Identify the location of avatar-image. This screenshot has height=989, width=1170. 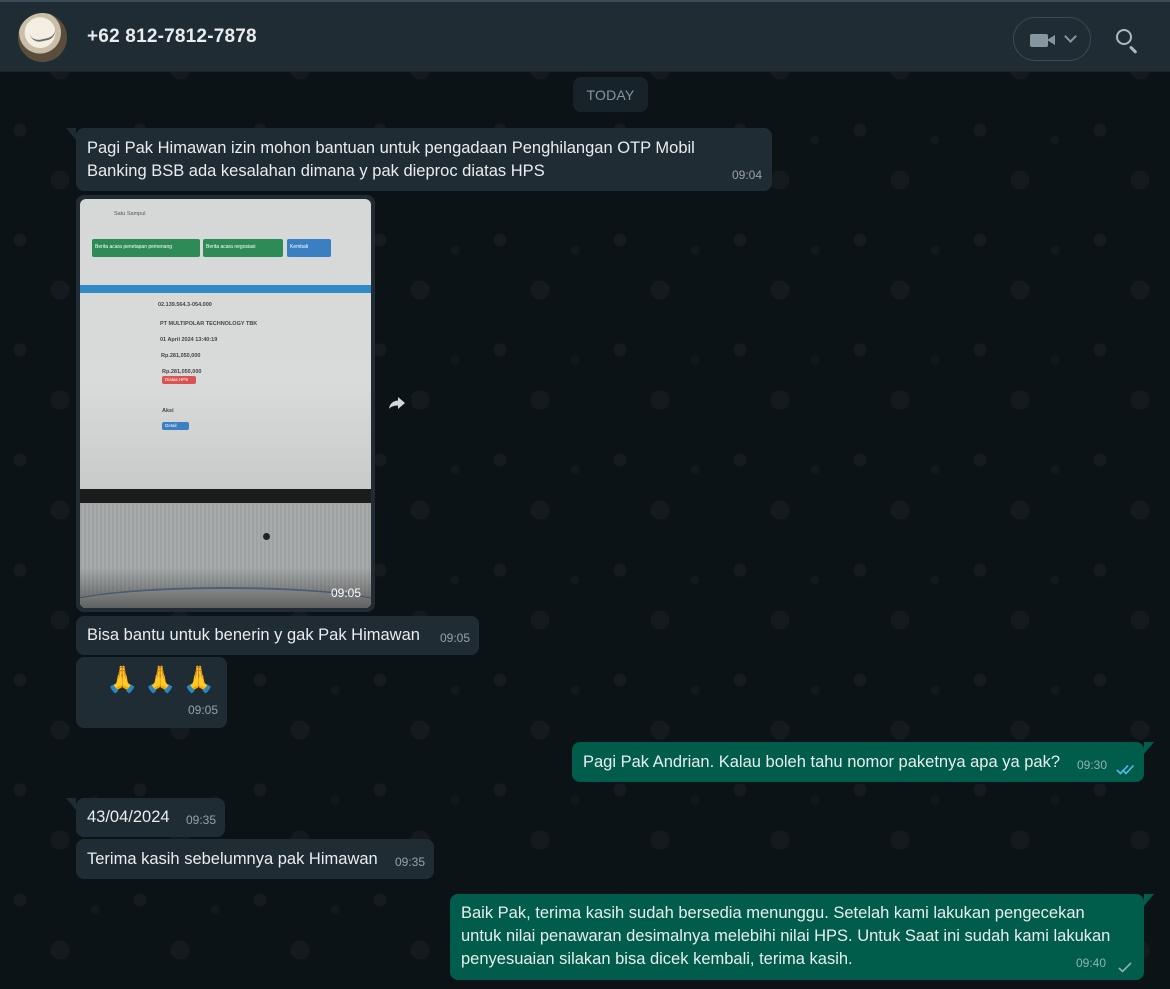
(43, 34).